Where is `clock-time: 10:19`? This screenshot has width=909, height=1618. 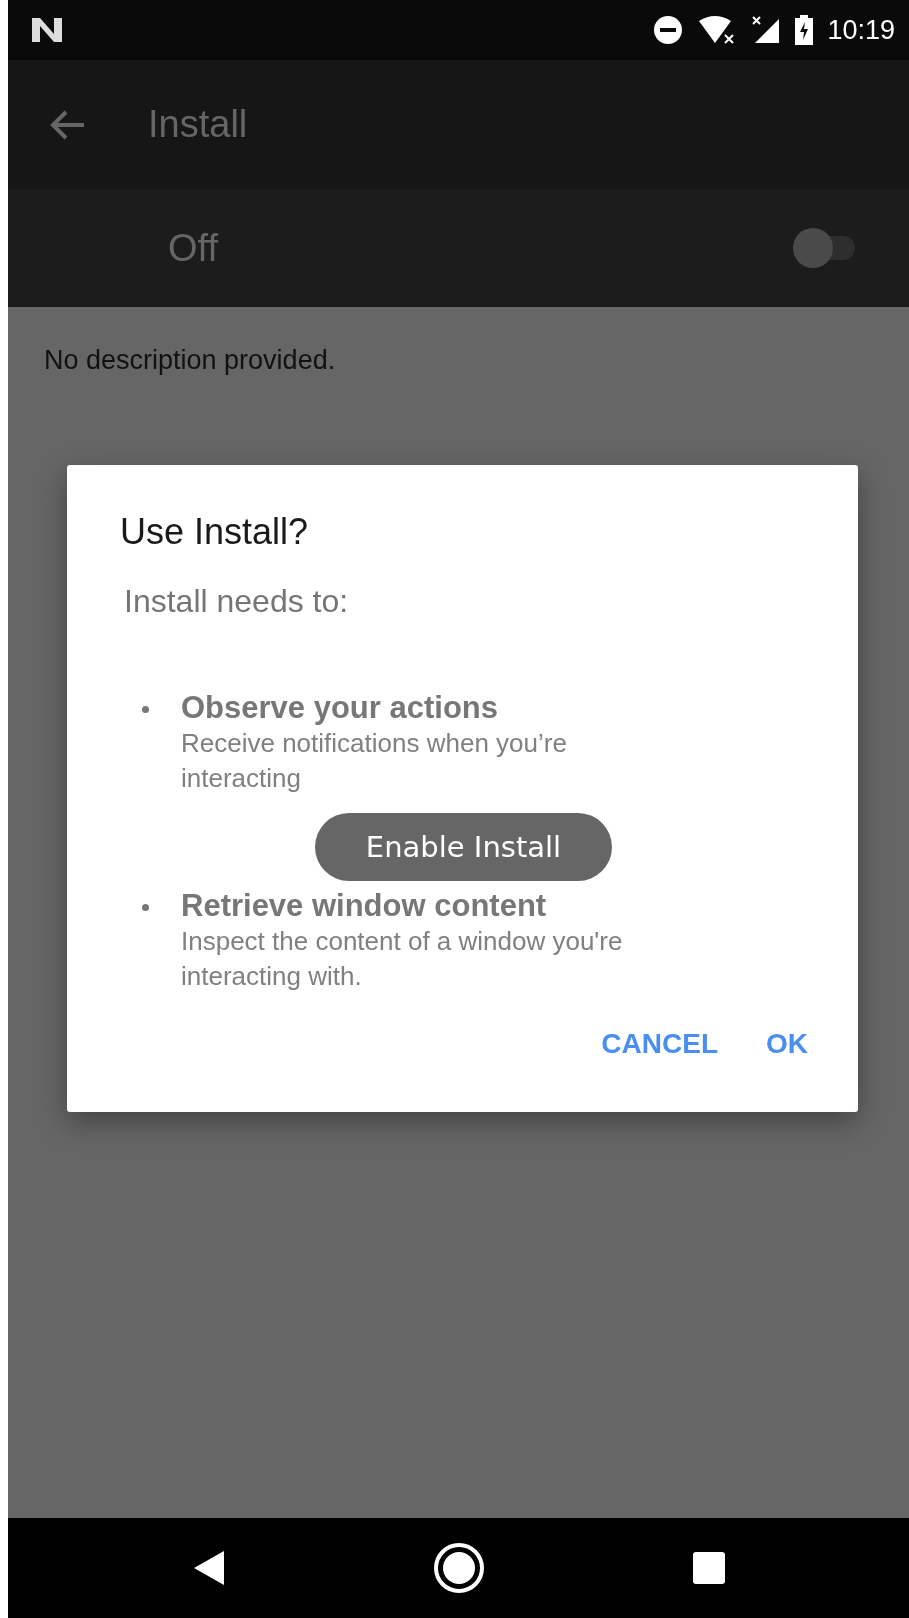 clock-time: 10:19 is located at coordinates (861, 30).